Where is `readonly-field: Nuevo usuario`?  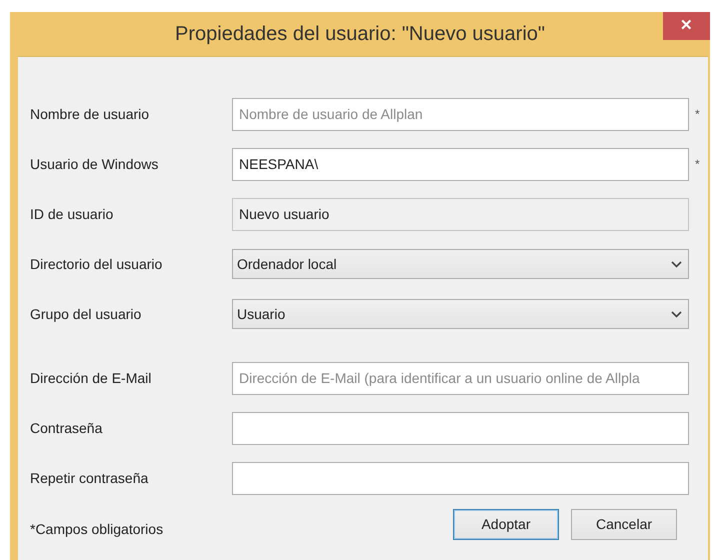
readonly-field: Nuevo usuario is located at coordinates (460, 214).